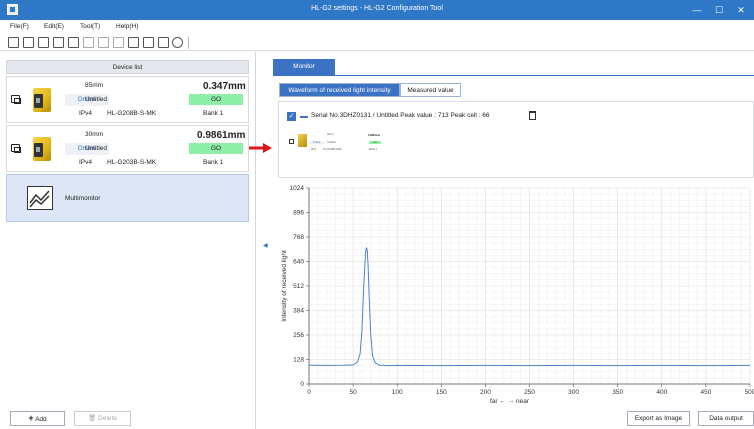 The image size is (754, 429). I want to click on series-checkbox: ✓, so click(291, 116).